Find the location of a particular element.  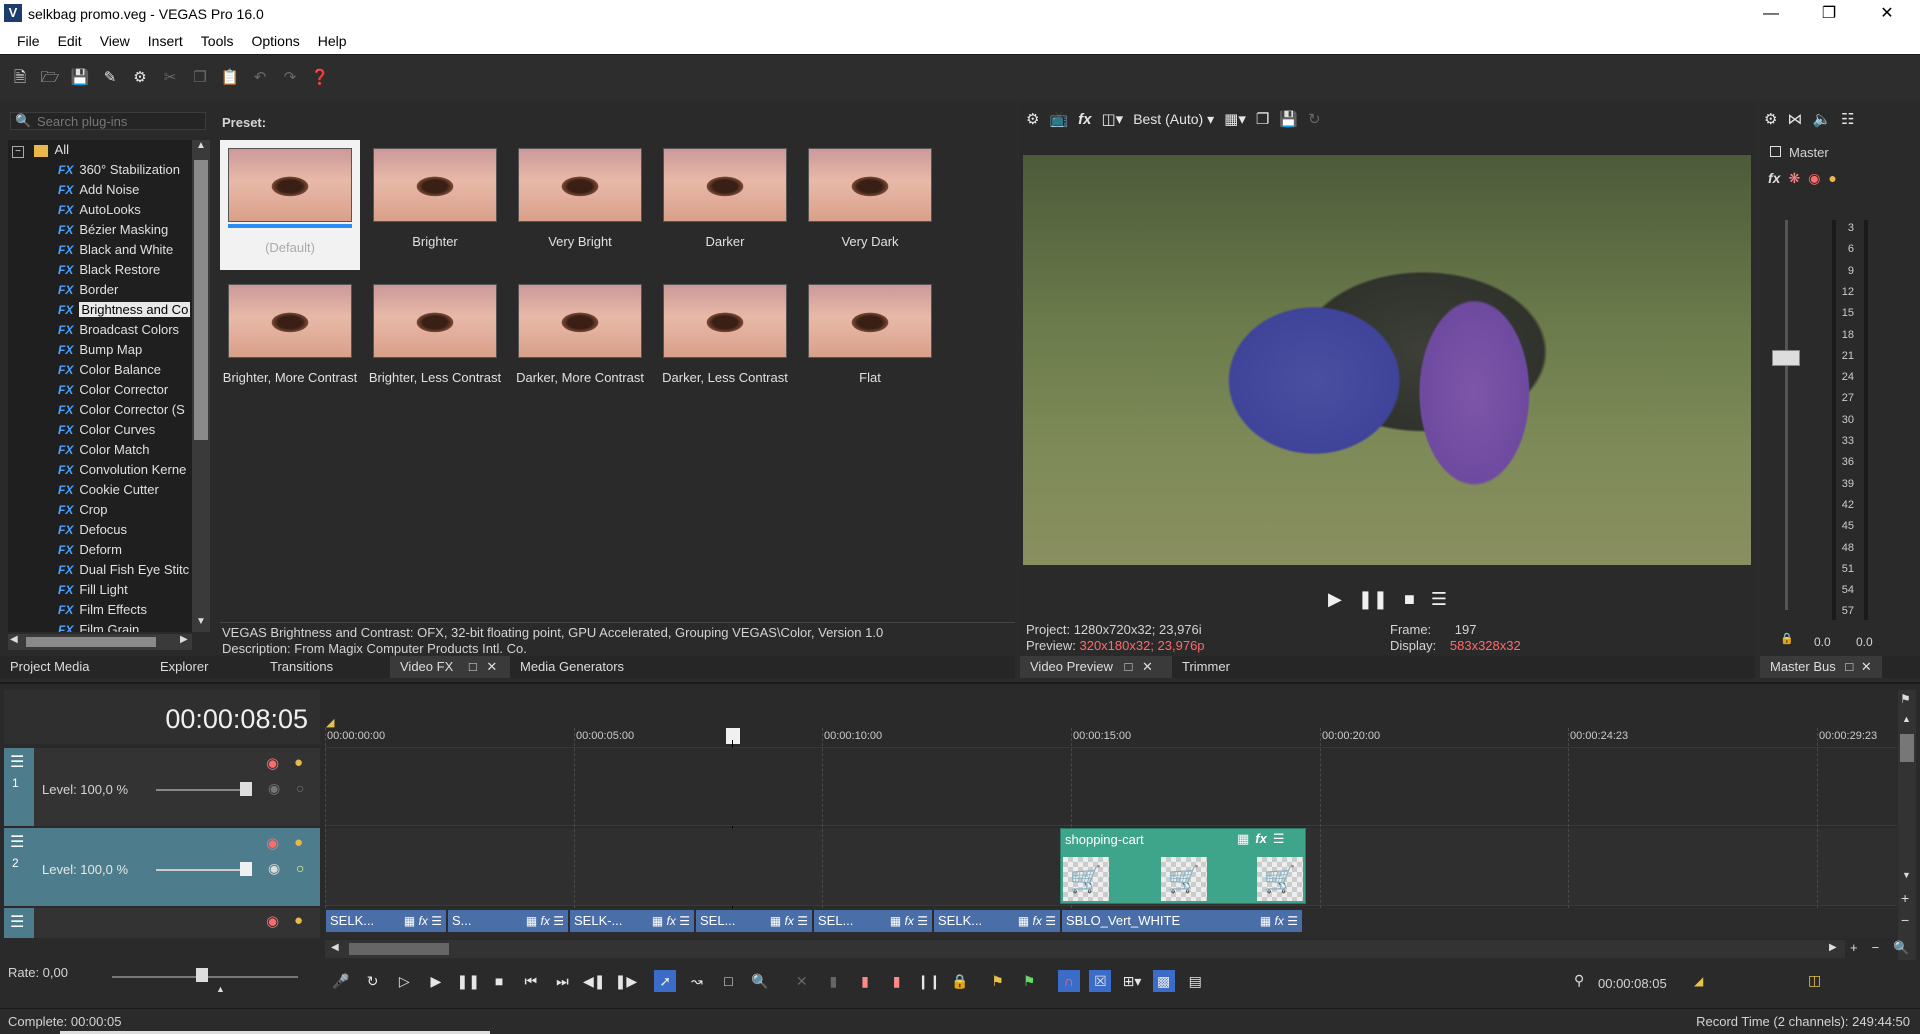

scroll-left-icon: ◀ is located at coordinates (335, 947).